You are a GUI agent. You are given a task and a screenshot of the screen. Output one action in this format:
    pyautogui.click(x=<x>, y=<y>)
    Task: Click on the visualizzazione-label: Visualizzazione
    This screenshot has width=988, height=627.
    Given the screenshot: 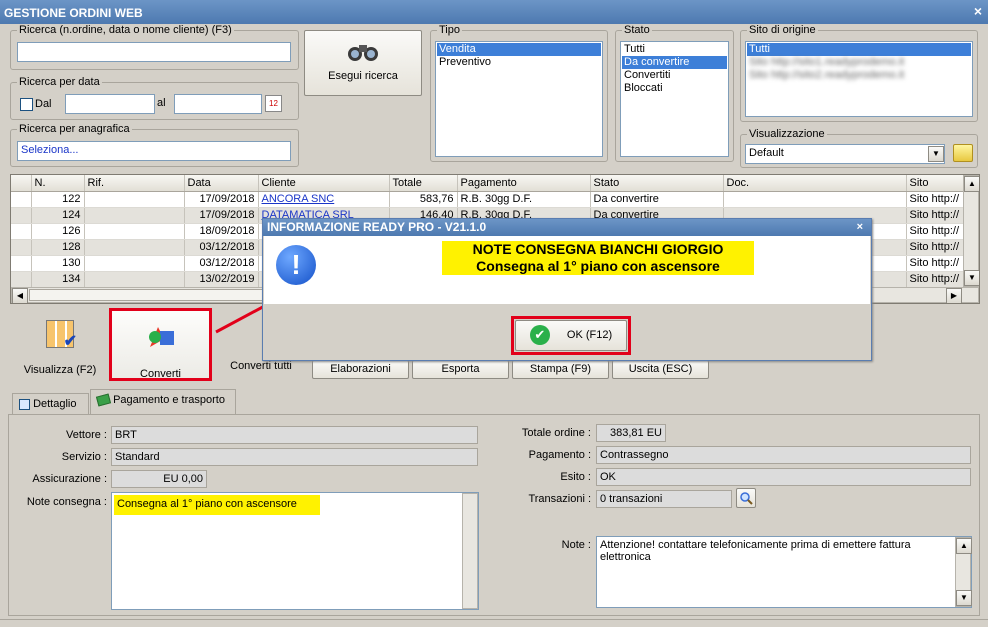 What is the action you would take?
    pyautogui.click(x=787, y=134)
    